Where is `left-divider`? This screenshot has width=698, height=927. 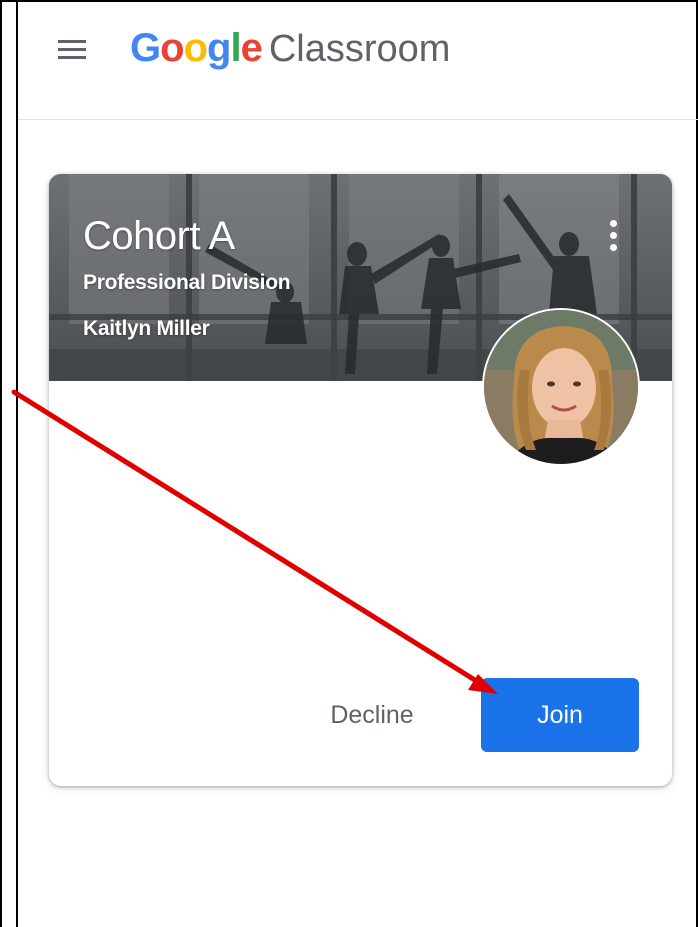 left-divider is located at coordinates (17, 464).